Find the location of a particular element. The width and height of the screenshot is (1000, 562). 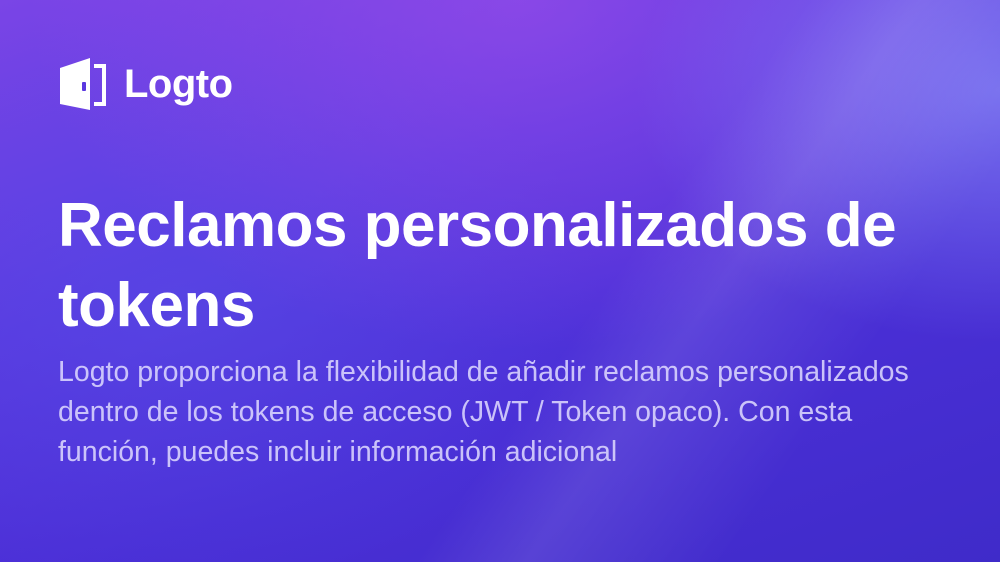

logto-door-icon is located at coordinates (83, 84).